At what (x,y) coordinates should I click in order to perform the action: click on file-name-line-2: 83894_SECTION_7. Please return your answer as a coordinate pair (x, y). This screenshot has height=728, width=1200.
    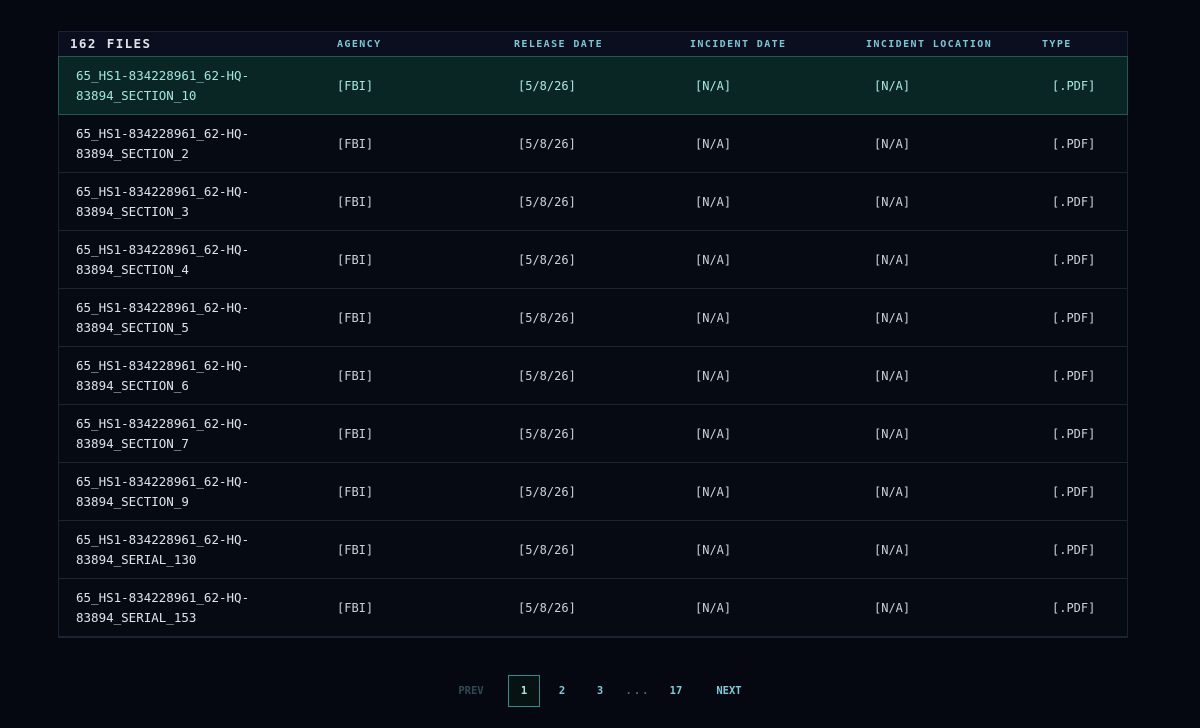
    Looking at the image, I should click on (132, 443).